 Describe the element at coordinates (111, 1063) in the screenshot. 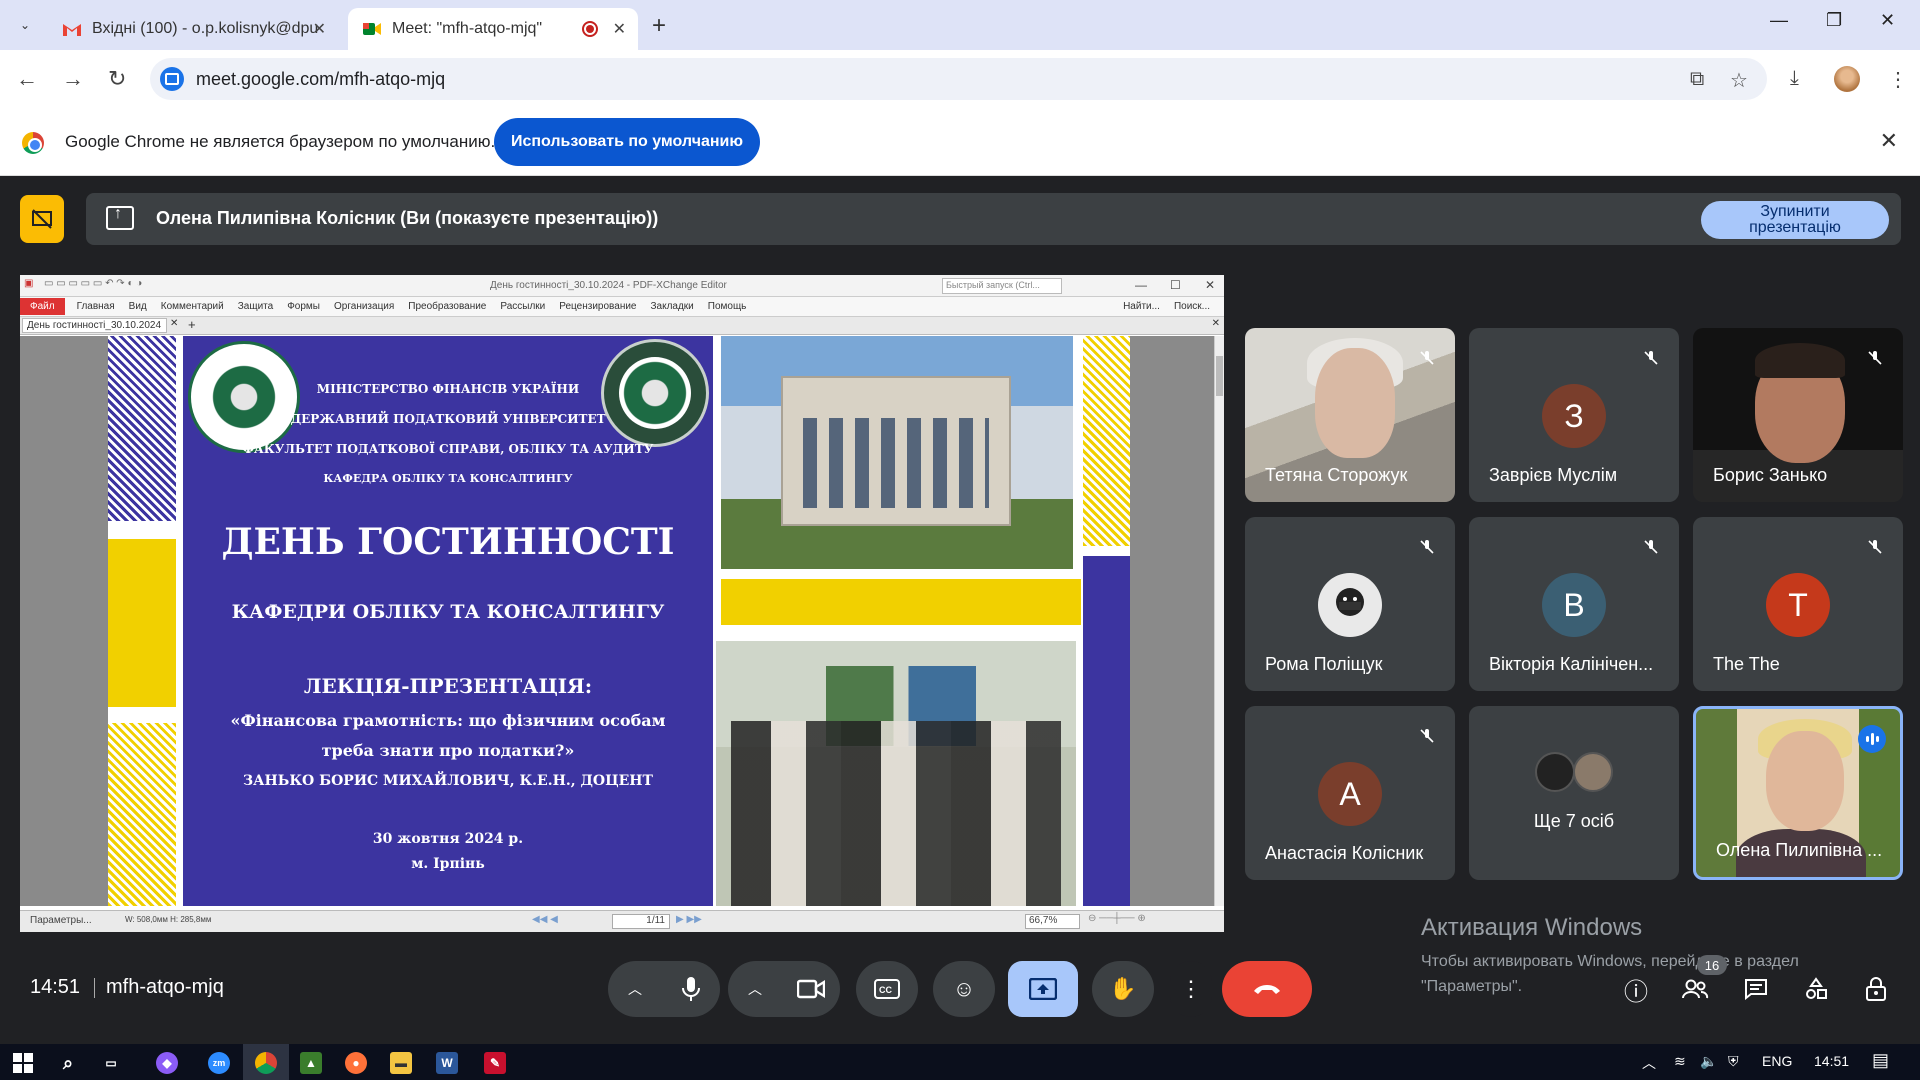

I see `task-view-icon: ▭` at that location.